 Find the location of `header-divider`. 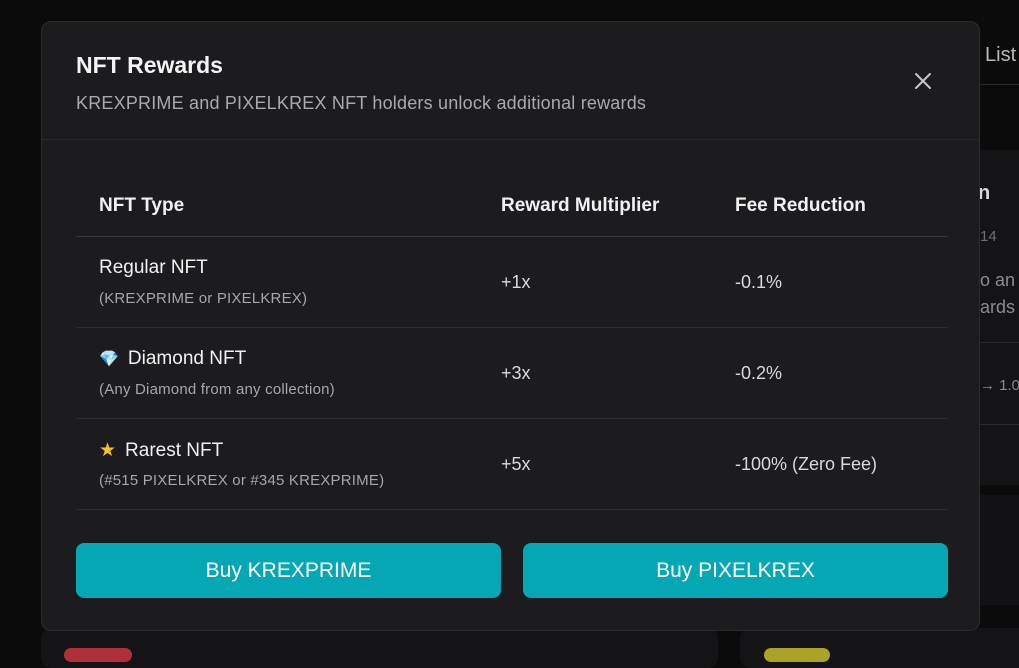

header-divider is located at coordinates (510, 139).